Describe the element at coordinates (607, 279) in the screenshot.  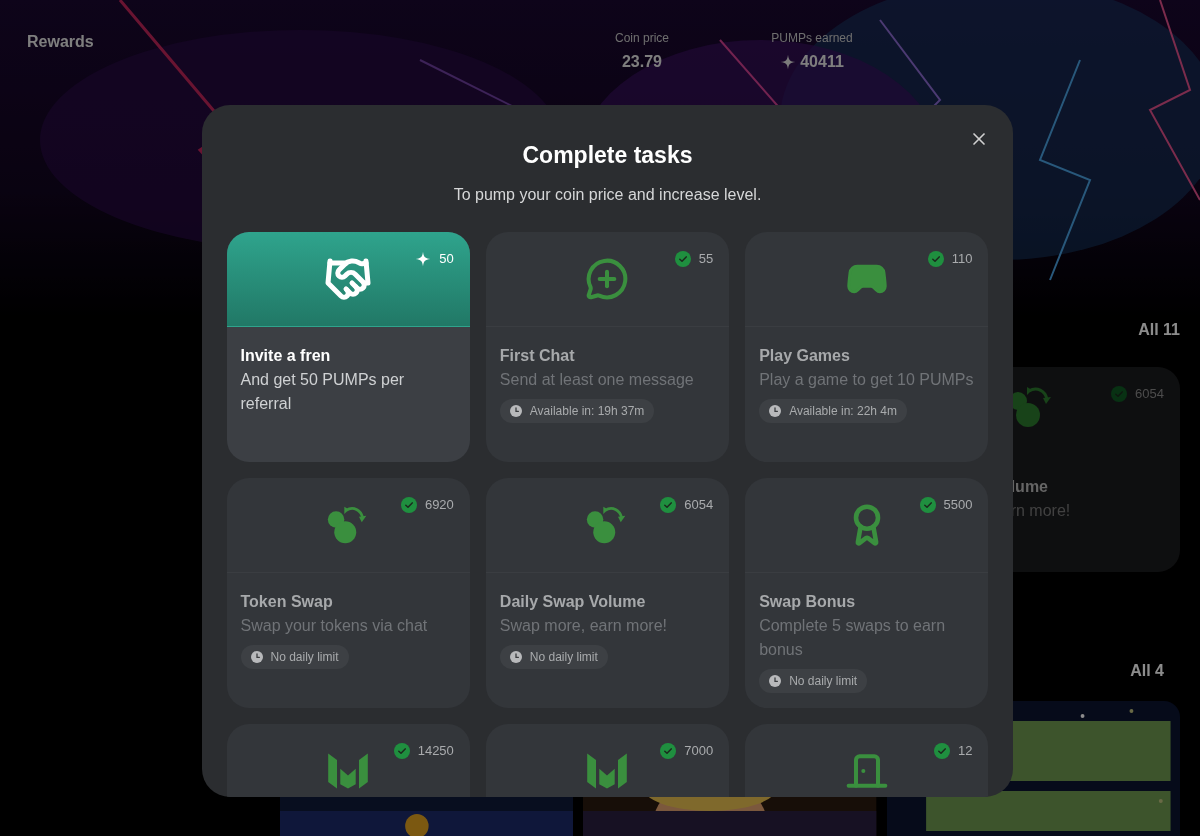
I see `chat-plus-icon` at that location.